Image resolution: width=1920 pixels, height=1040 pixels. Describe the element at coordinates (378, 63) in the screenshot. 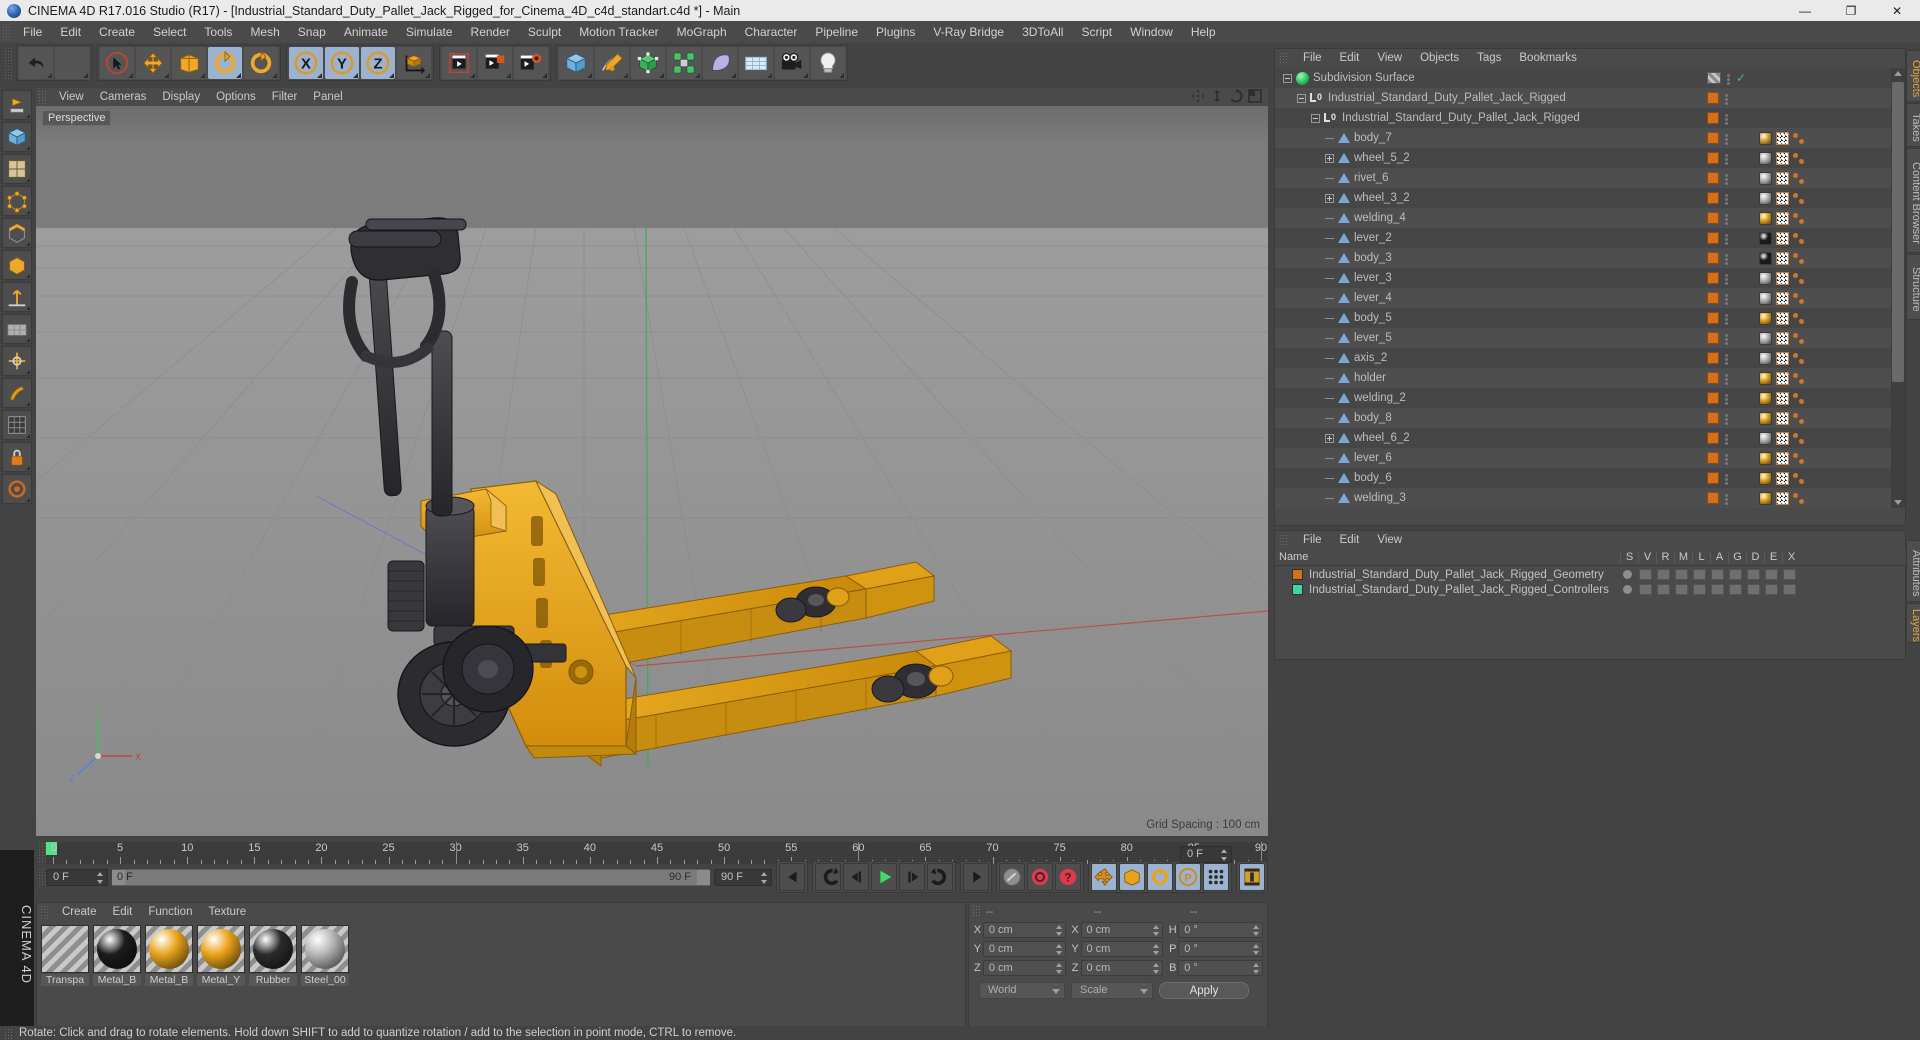

I see `toolbar-button-axis-z: Z` at that location.